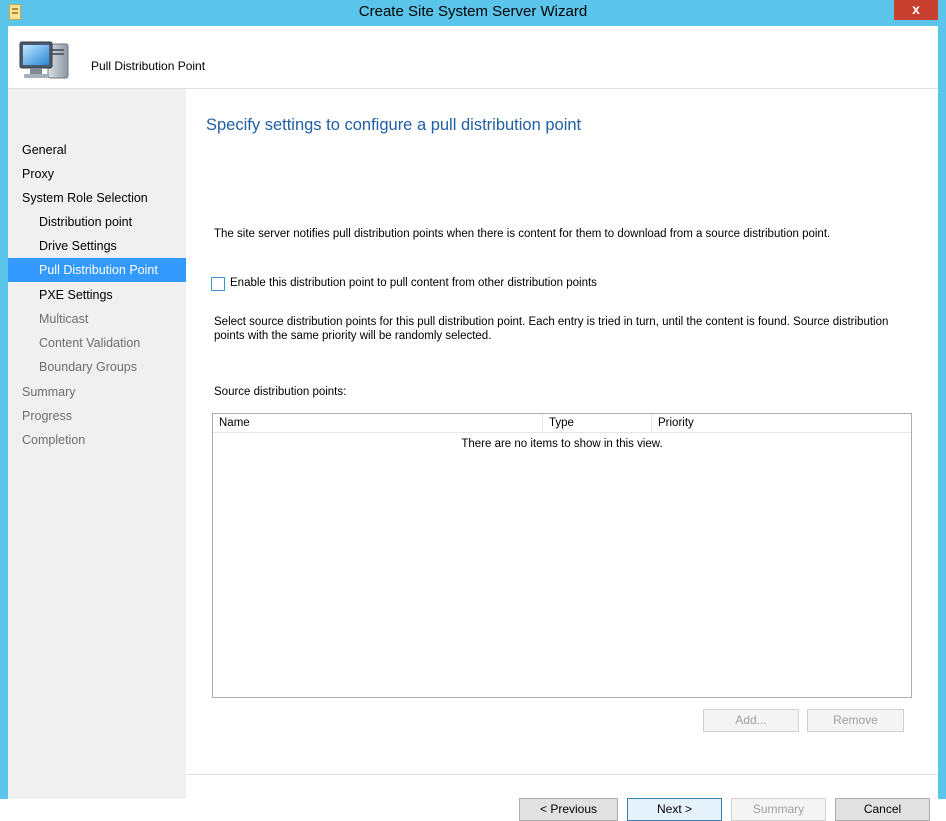 This screenshot has width=946, height=821. Describe the element at coordinates (97, 270) in the screenshot. I see `nav-item-pull-distribution-point: Pull Distribution Point` at that location.